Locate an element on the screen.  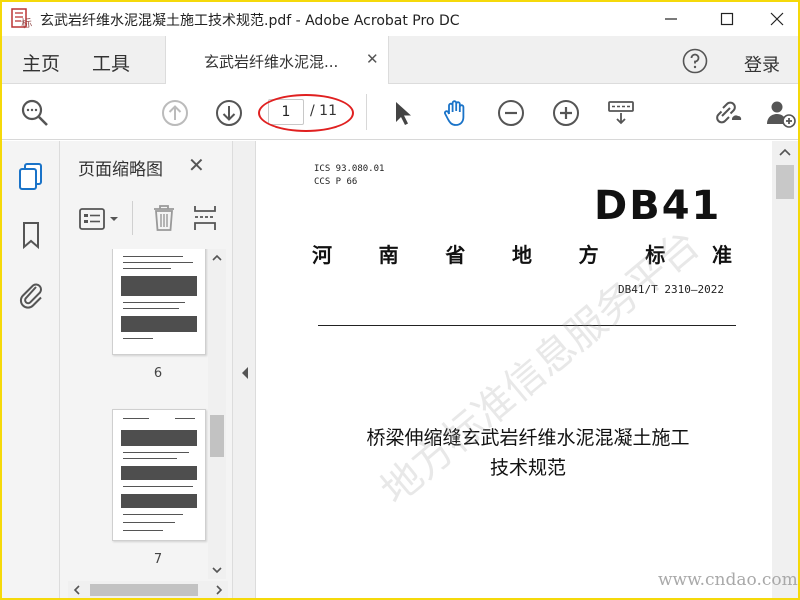
zoom-out-icon is located at coordinates (511, 113).